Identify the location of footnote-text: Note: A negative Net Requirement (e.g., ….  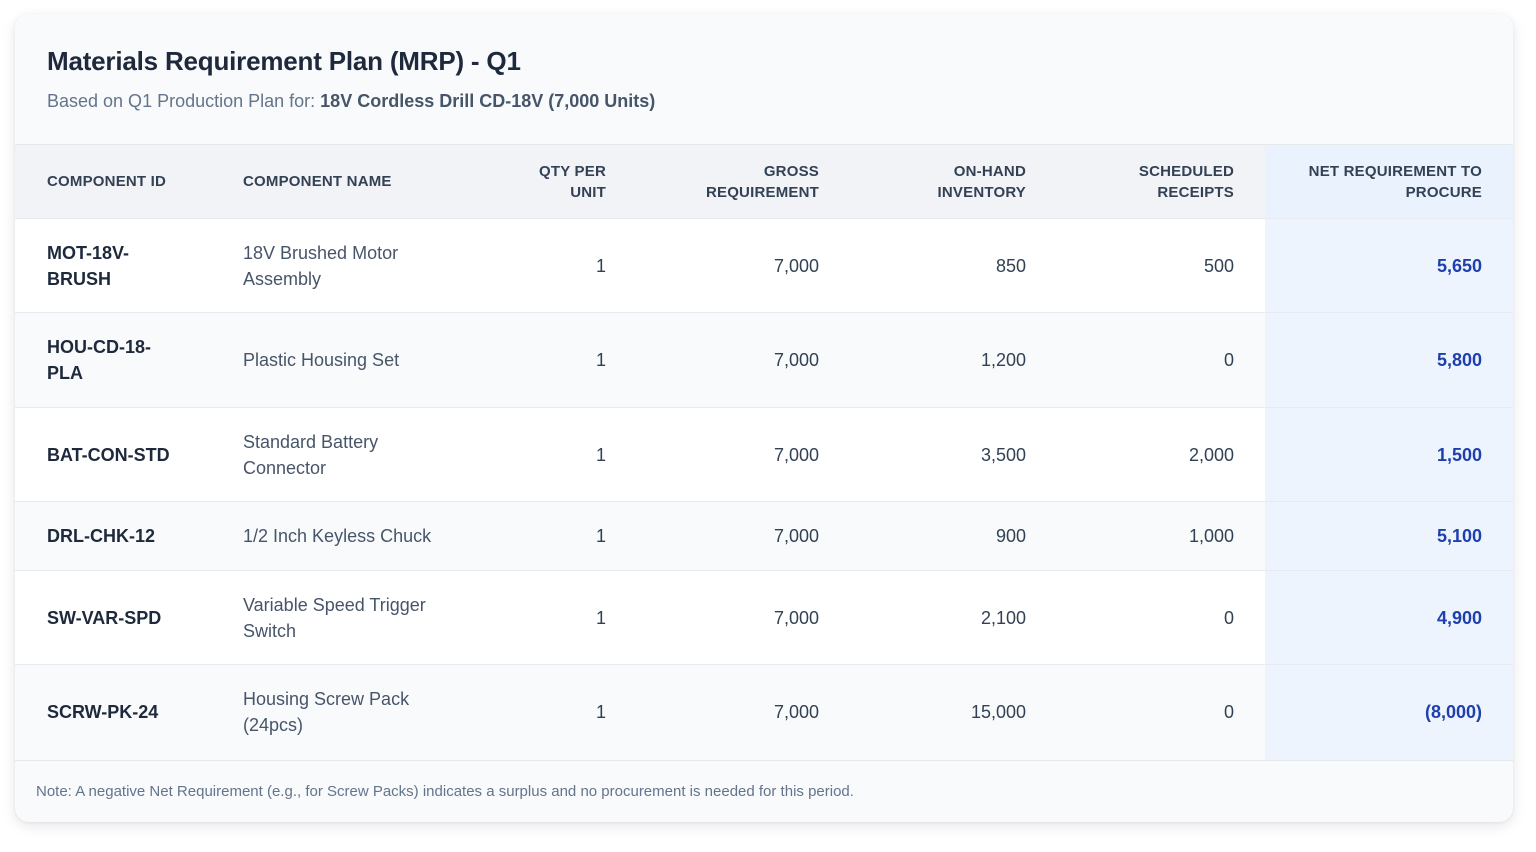
(445, 791).